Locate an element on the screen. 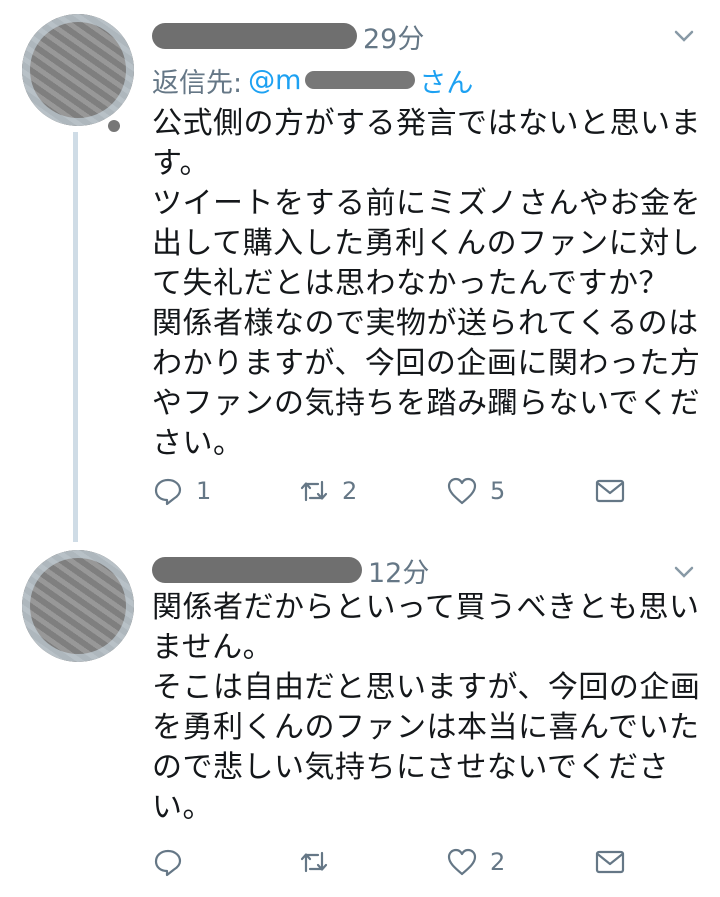 This screenshot has height=897, width=720. retweet-button: 2 is located at coordinates (327, 491).